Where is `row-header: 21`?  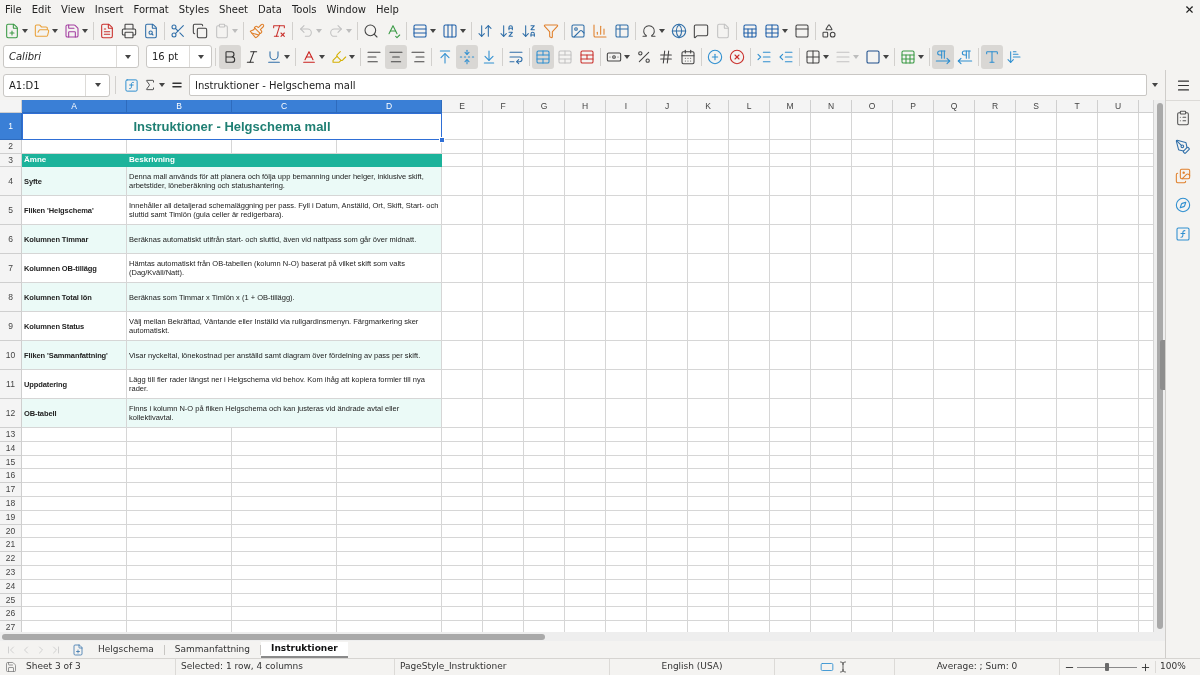 row-header: 21 is located at coordinates (11, 545).